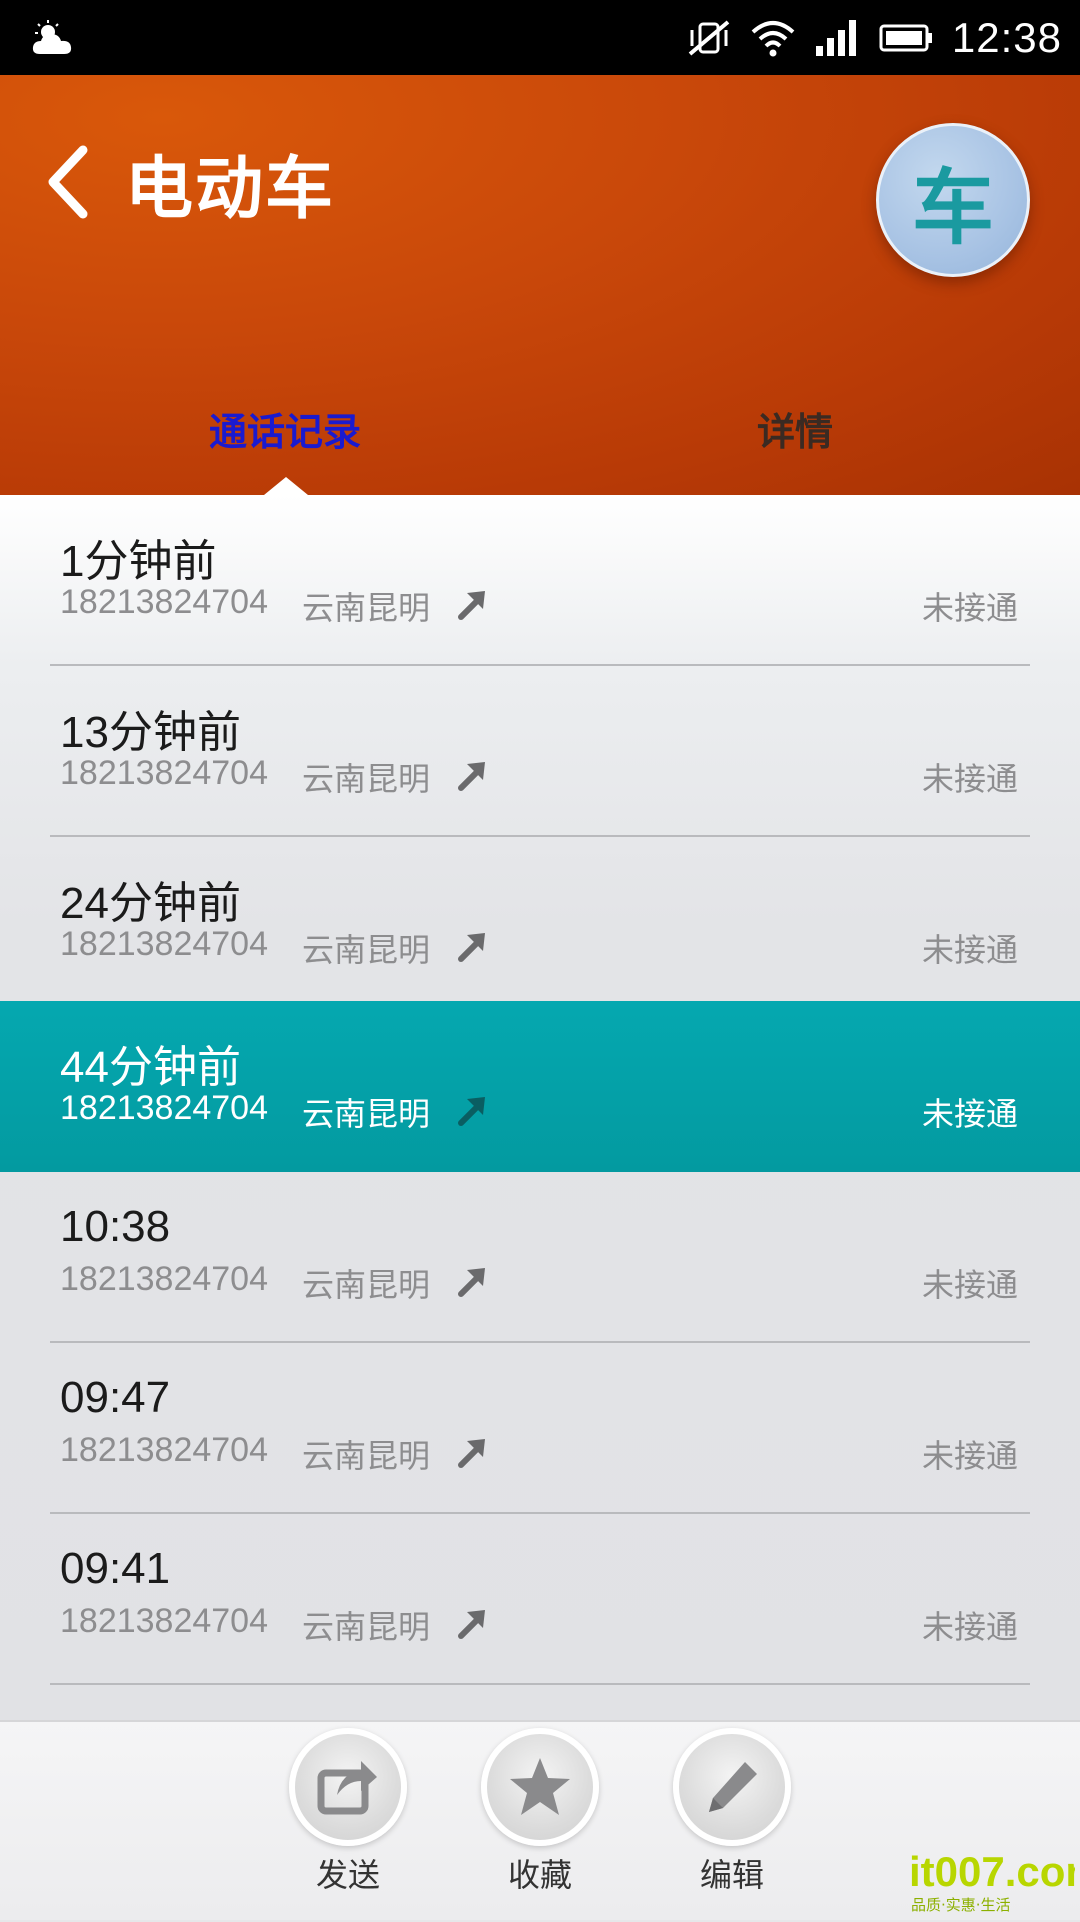  What do you see at coordinates (540, 1086) in the screenshot?
I see `call-log-row-selected: 44分钟前 18213824704 云南昆明 未接通` at bounding box center [540, 1086].